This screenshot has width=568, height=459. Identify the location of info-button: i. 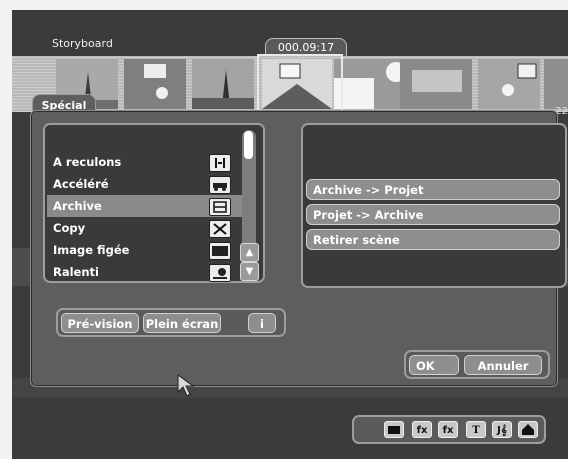
(262, 323).